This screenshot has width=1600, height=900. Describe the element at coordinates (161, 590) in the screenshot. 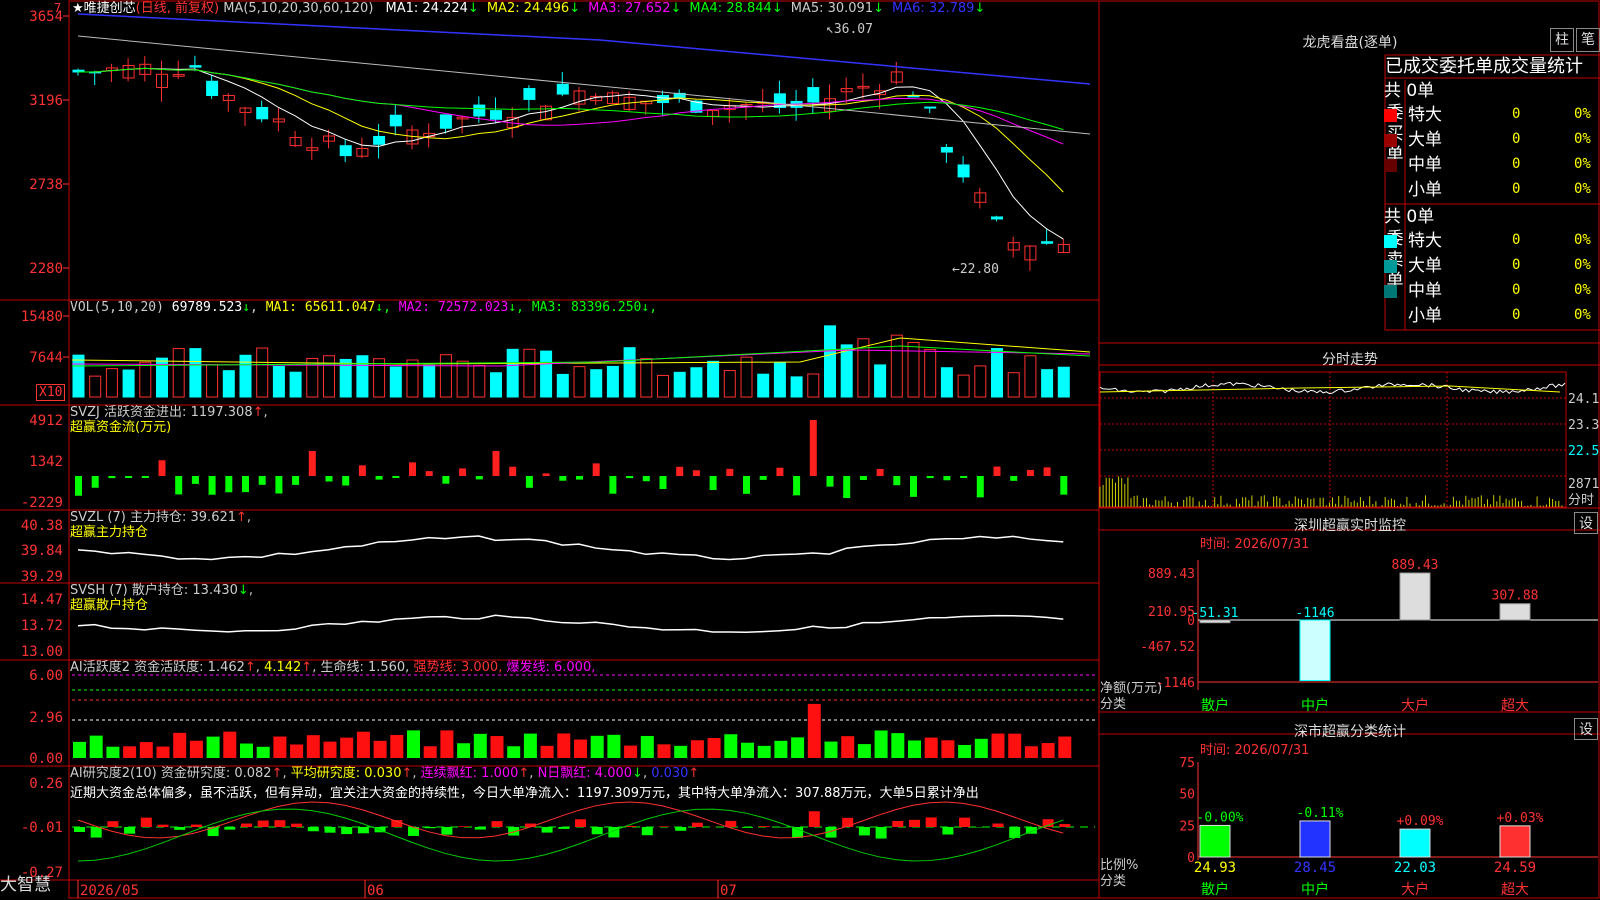

I see `svsh-header: SVSH (7) 散户持仓: 13.430↓,` at that location.